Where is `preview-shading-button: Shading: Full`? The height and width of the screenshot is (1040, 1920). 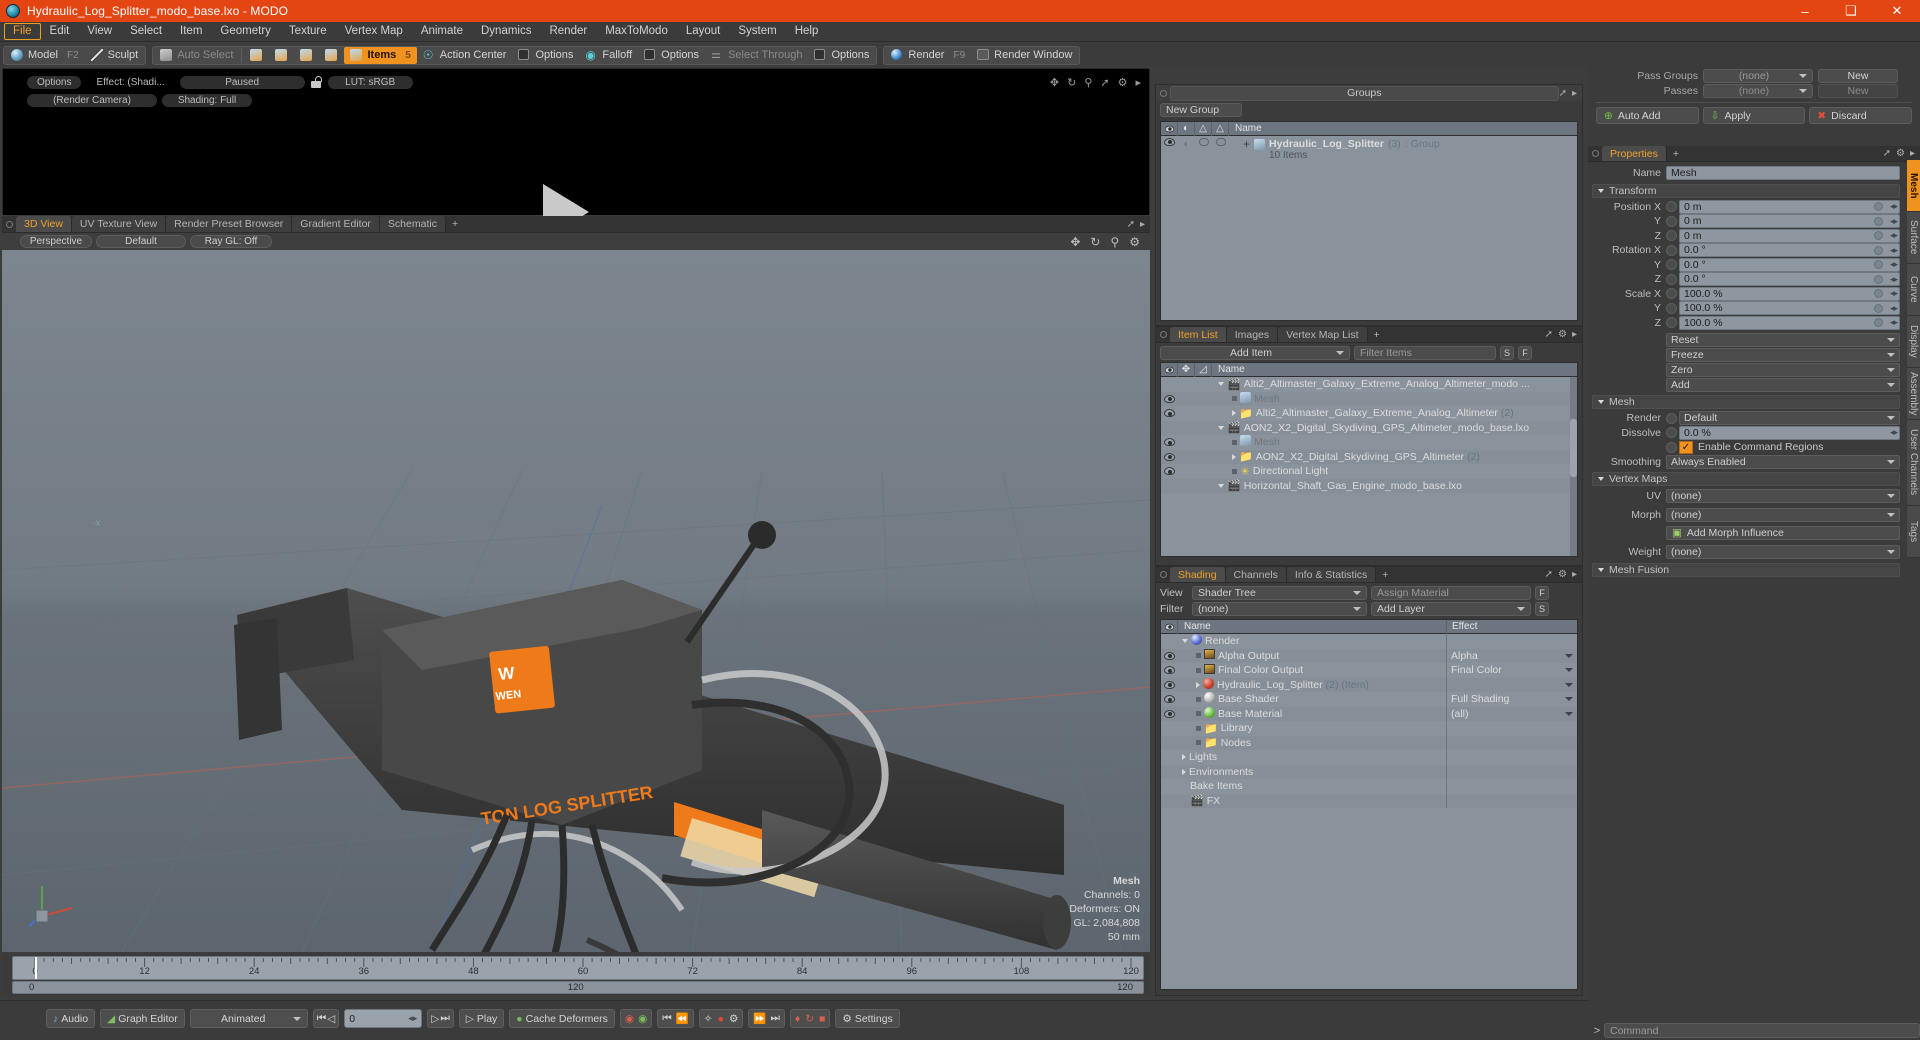
preview-shading-button: Shading: Full is located at coordinates (207, 100).